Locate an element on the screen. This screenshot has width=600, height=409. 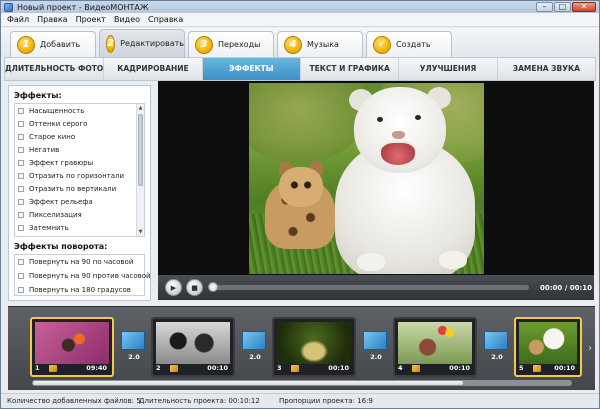
step-create: ✓ Создать is located at coordinates (409, 44).